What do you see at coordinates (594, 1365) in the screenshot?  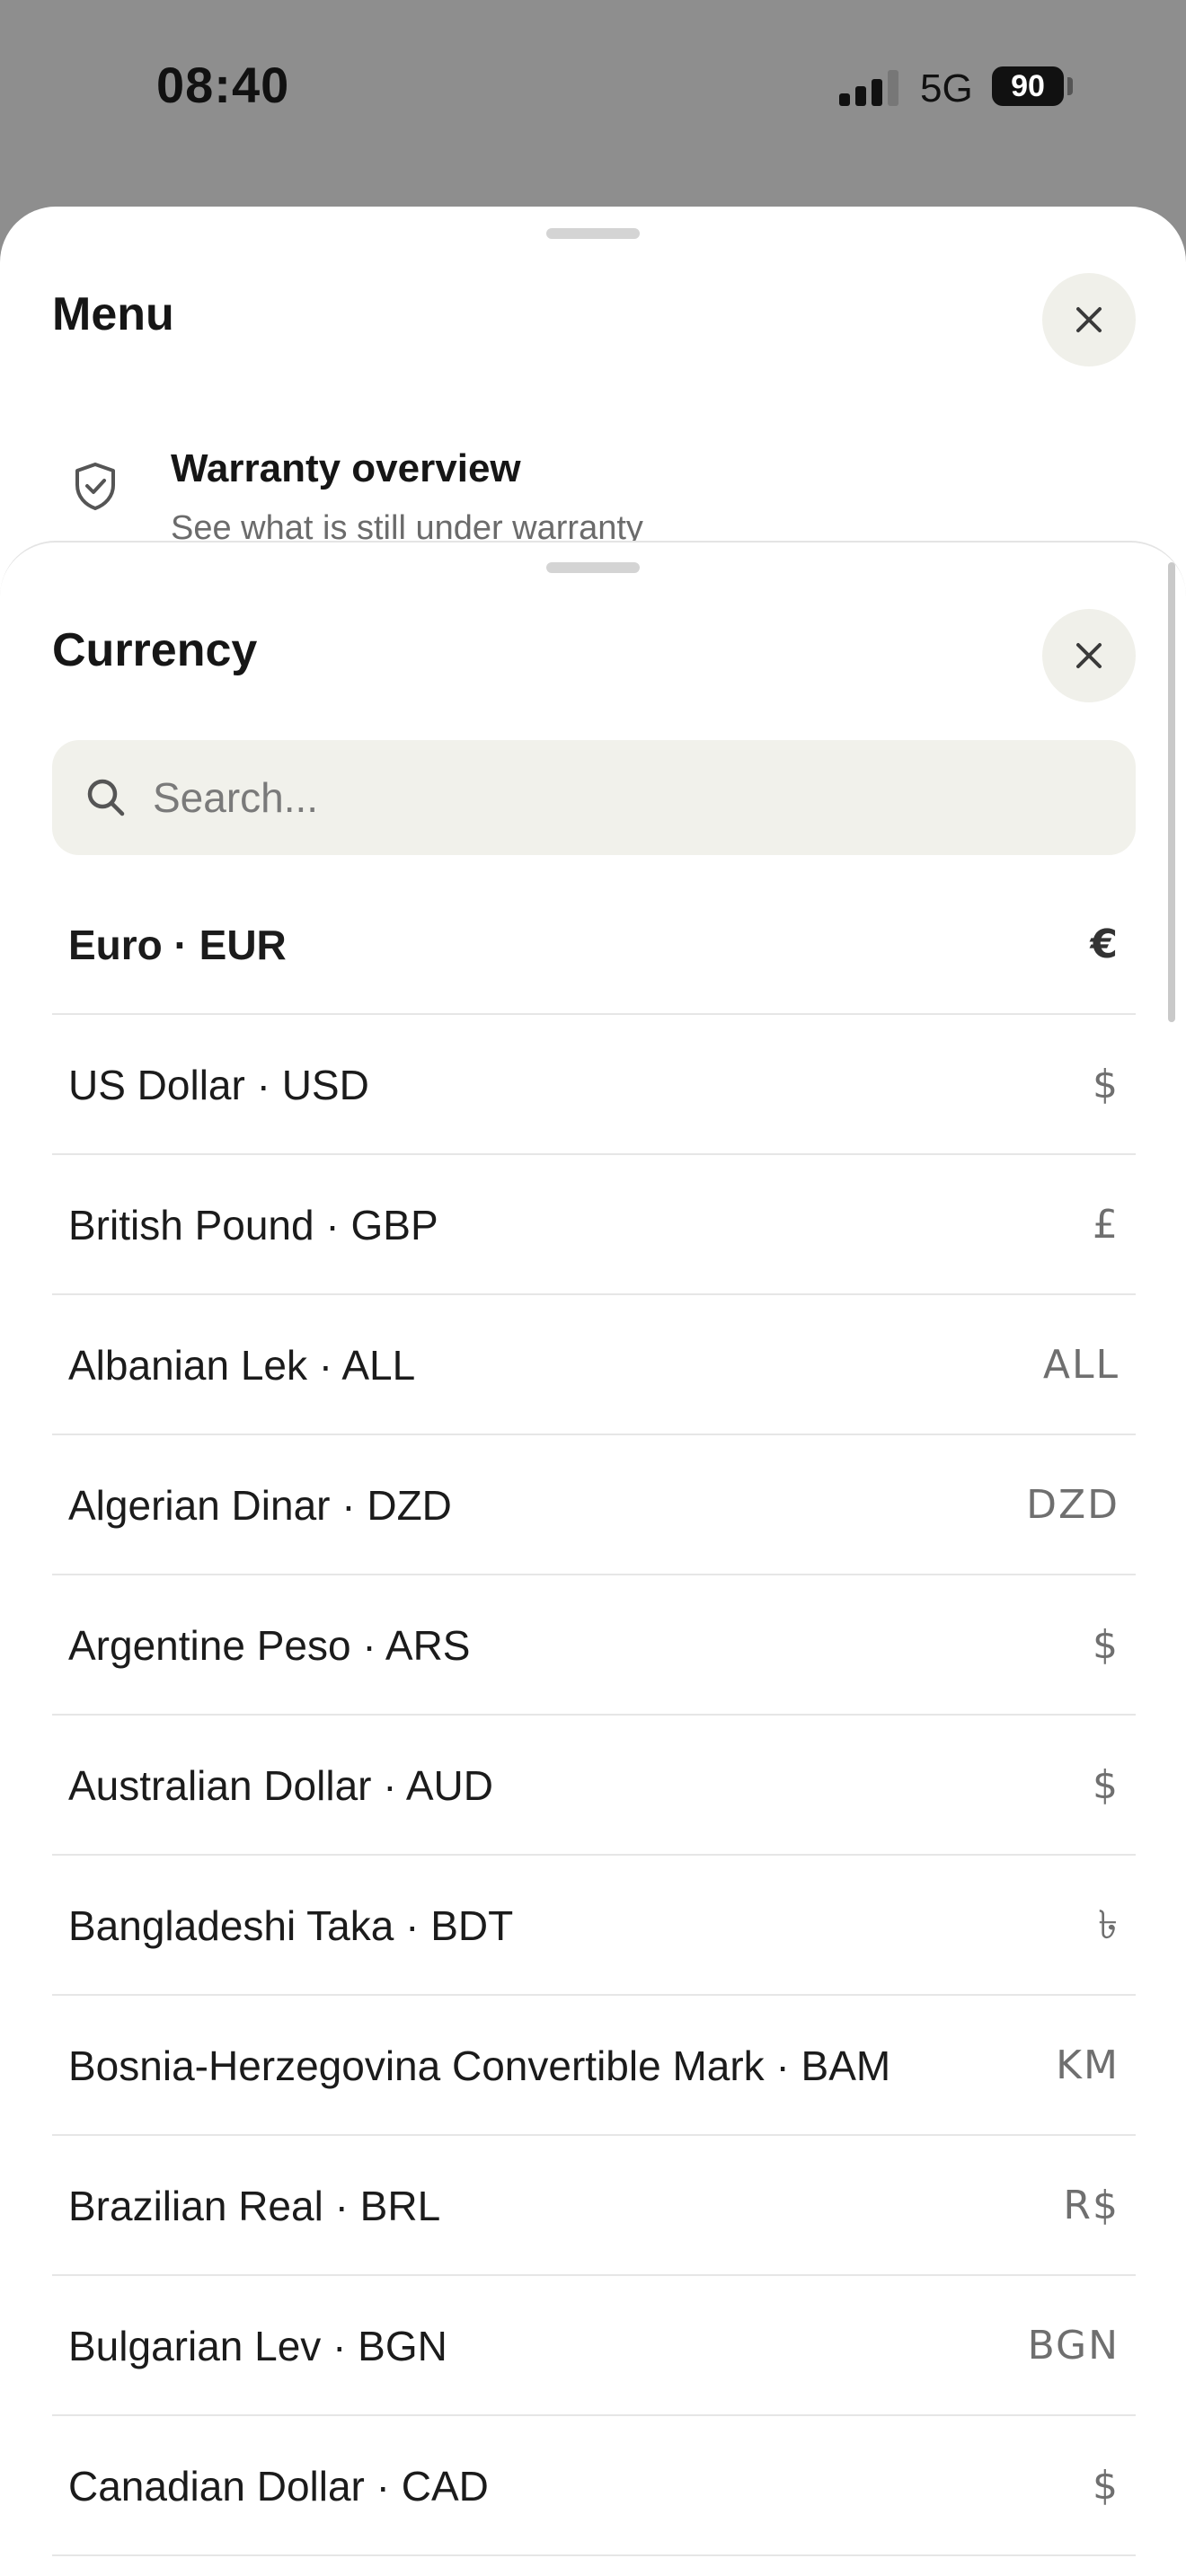 I see `currency-option-all: Albanian Lek · ALL ALL` at bounding box center [594, 1365].